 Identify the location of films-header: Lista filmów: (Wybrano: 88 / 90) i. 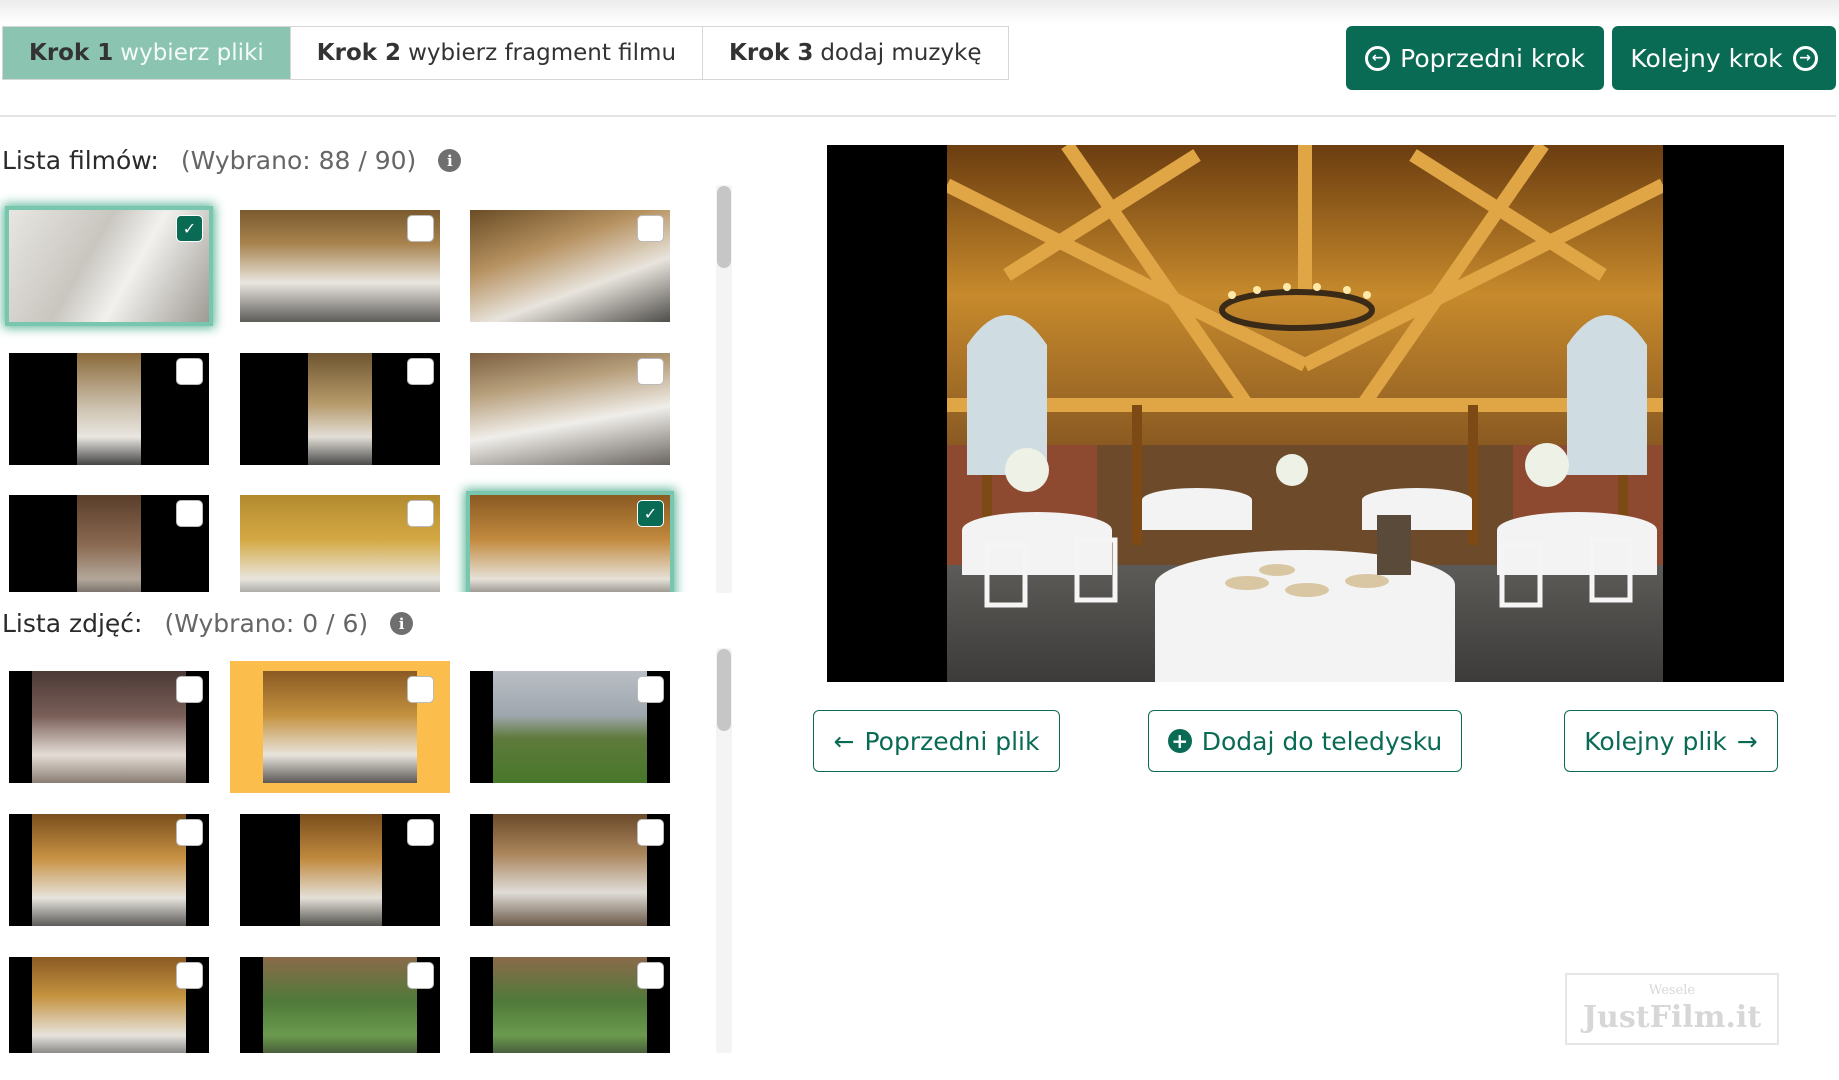
(232, 160).